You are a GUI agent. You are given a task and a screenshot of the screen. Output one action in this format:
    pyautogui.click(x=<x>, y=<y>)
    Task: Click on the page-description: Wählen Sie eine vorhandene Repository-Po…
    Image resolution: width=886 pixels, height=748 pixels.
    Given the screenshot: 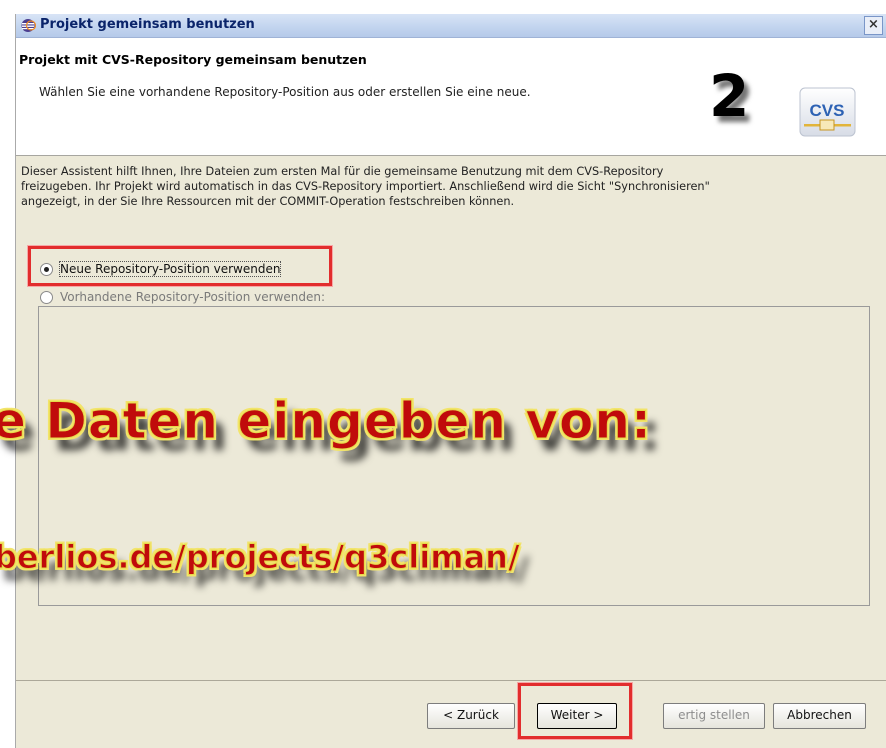 What is the action you would take?
    pyautogui.click(x=285, y=92)
    